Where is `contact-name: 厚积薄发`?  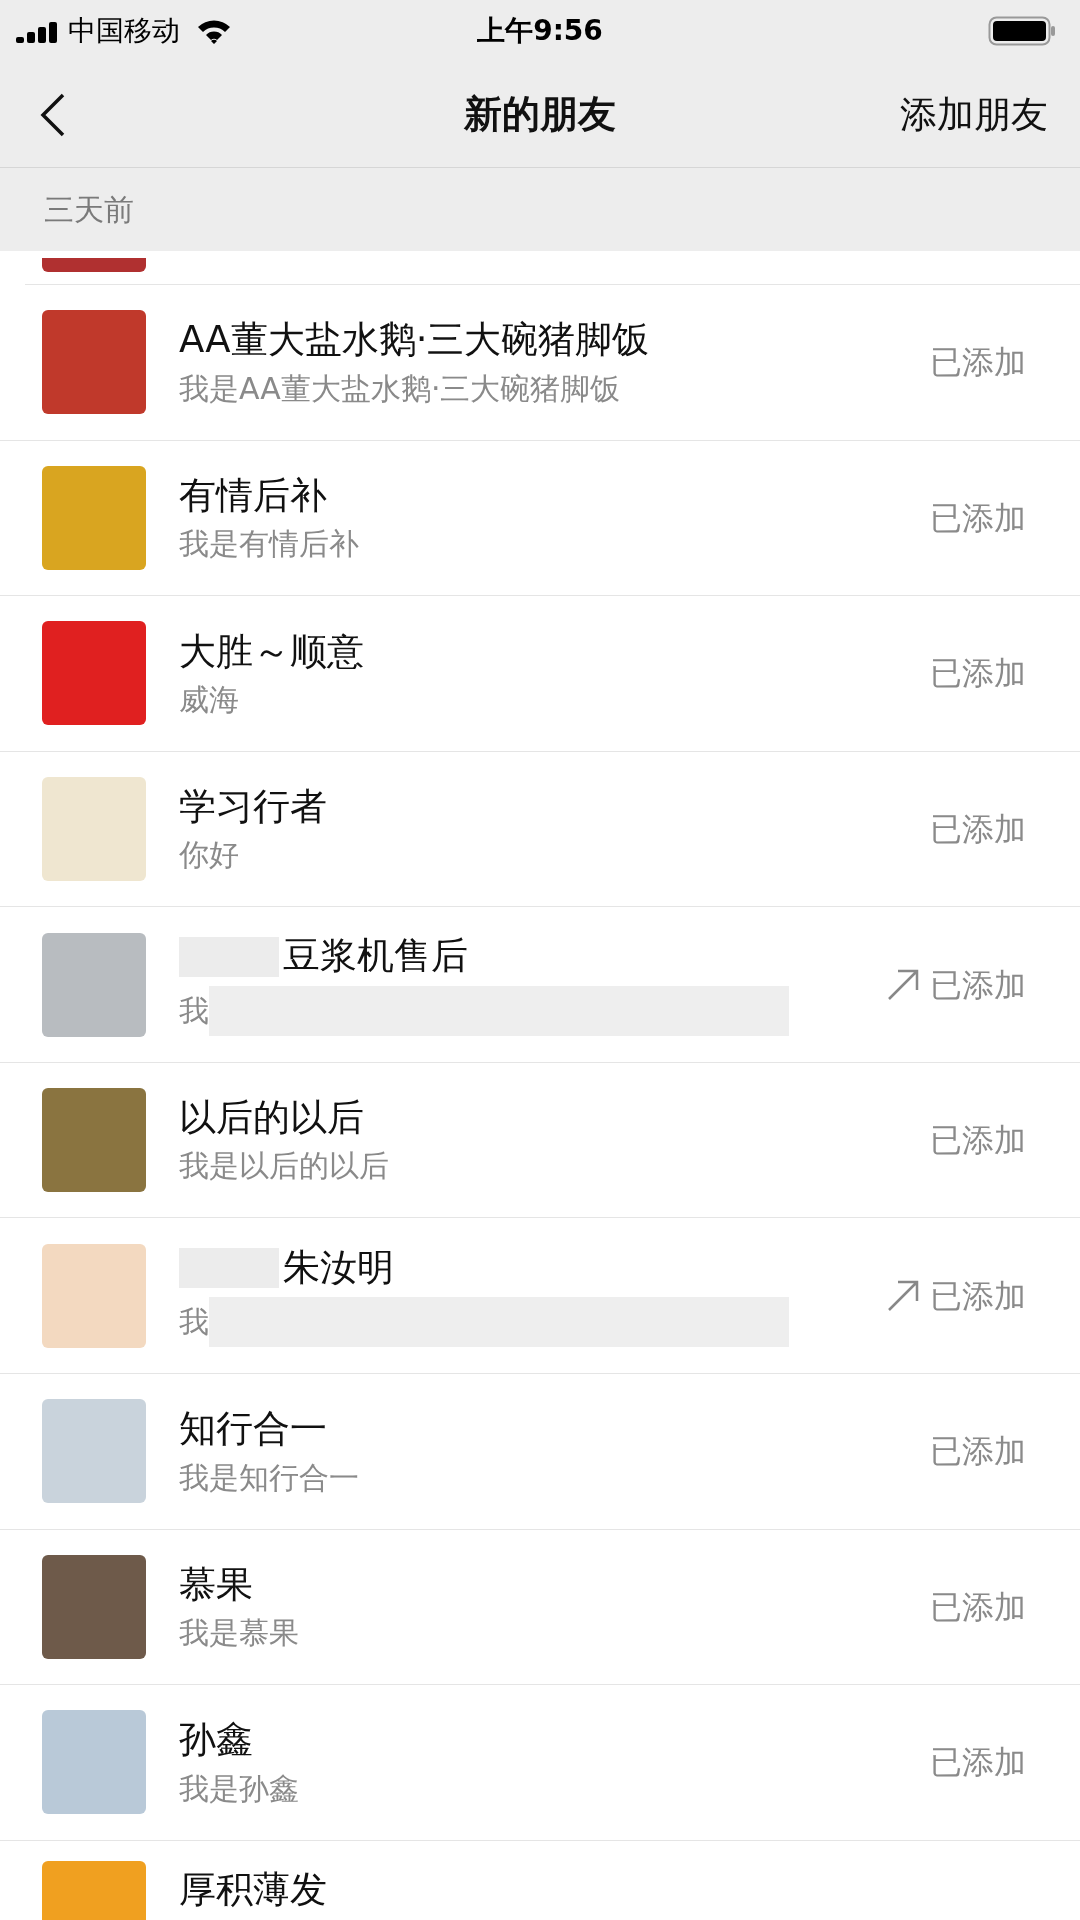 contact-name: 厚积薄发 is located at coordinates (253, 1889).